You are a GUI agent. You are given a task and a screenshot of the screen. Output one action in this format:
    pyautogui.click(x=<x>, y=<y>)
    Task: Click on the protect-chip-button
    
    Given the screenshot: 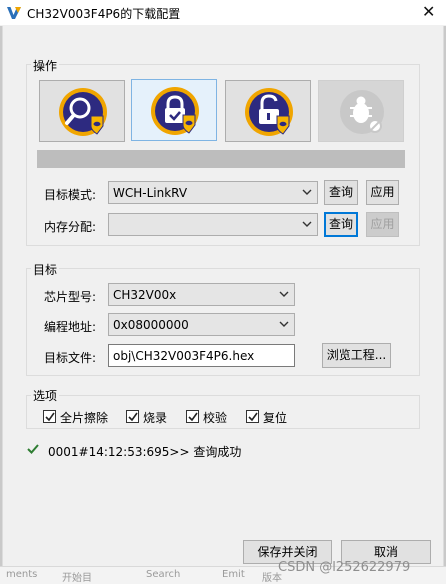 What is the action you would take?
    pyautogui.click(x=174, y=110)
    